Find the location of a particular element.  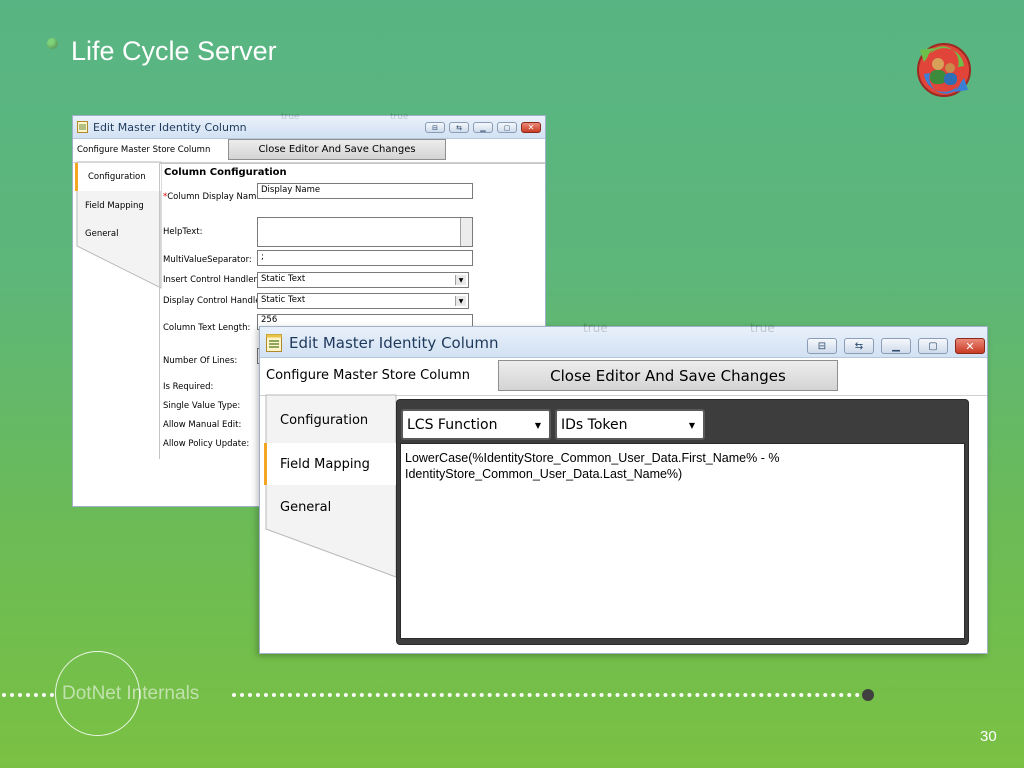

insert-control-handler-value: Static Text is located at coordinates (283, 279).